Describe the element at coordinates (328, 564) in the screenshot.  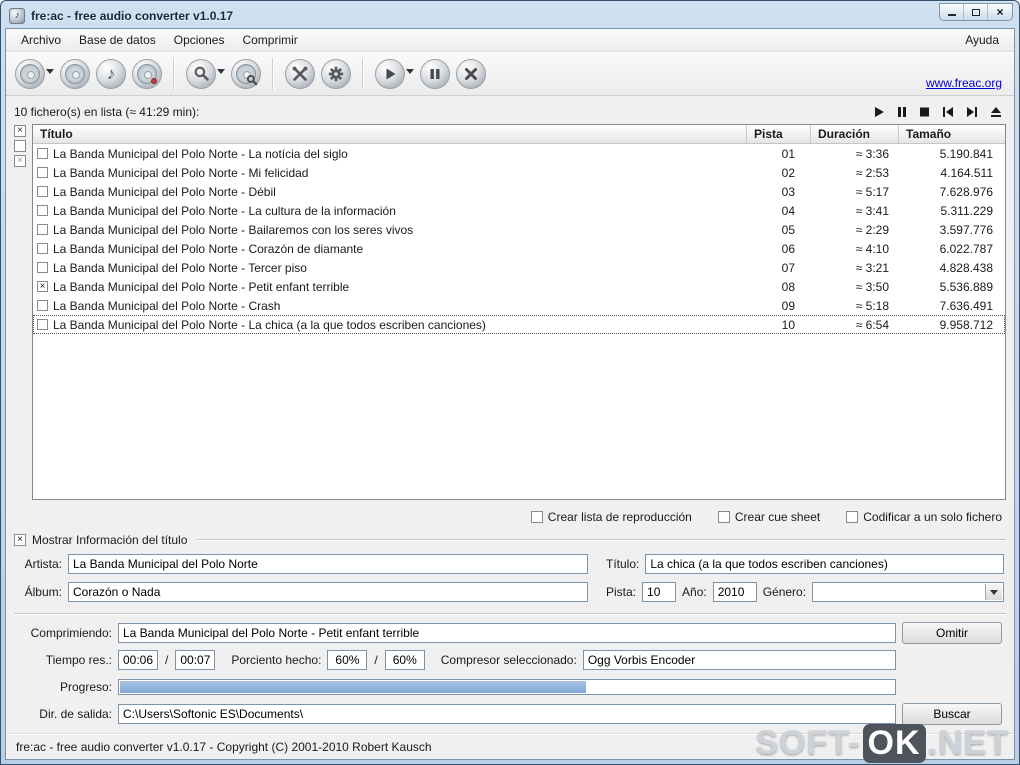
I see `artist-field` at that location.